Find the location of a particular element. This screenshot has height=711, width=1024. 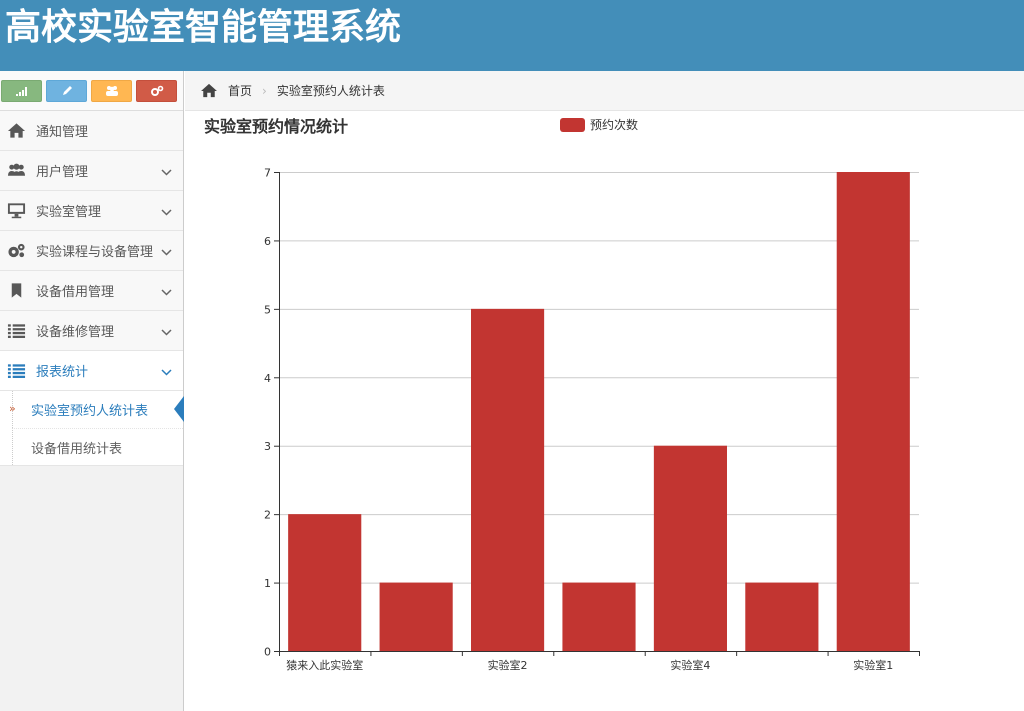

y-tick-label: 4 is located at coordinates (267, 378).